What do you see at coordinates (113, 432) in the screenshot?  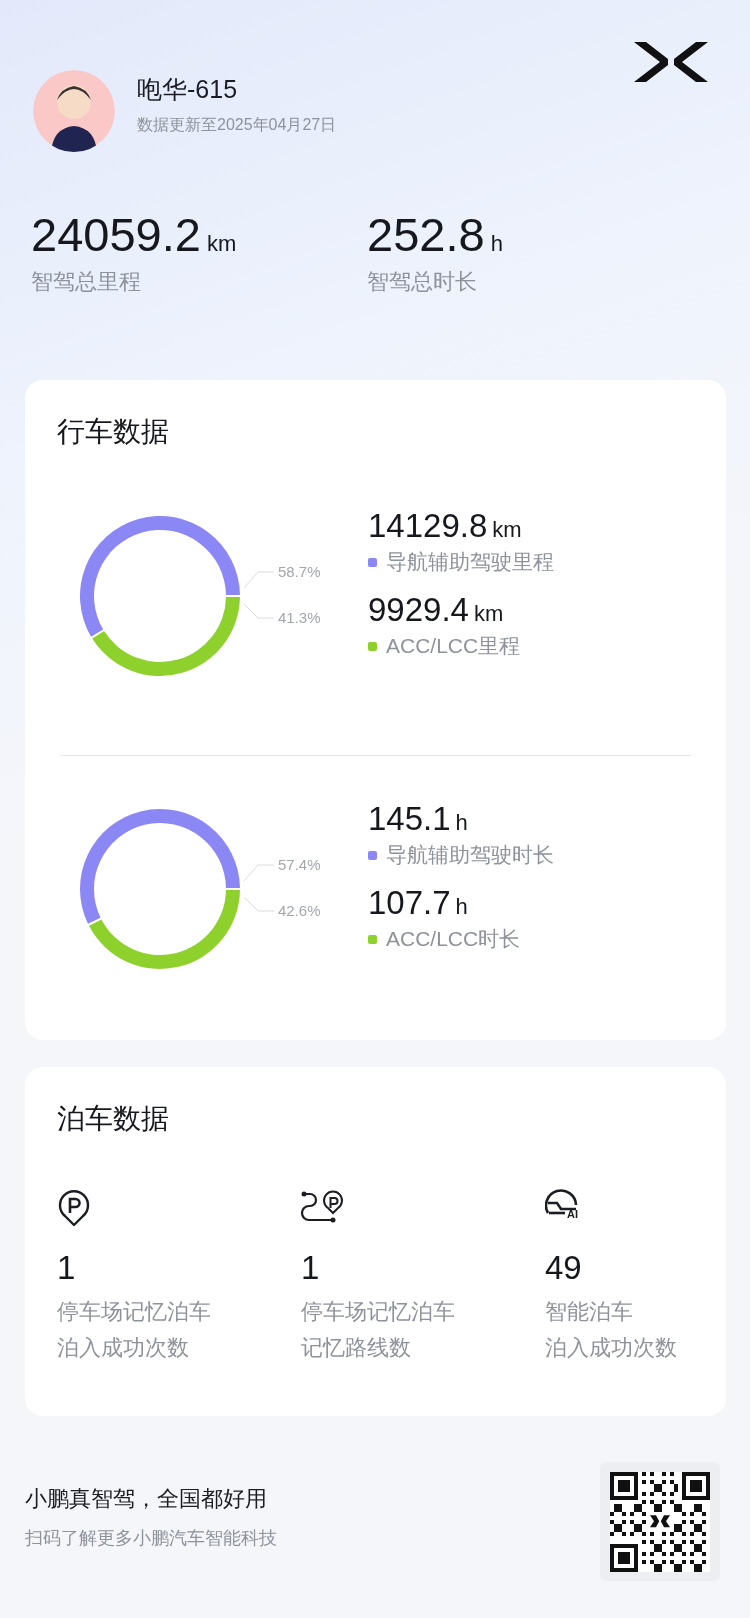 I see `card-title: 行车数据` at bounding box center [113, 432].